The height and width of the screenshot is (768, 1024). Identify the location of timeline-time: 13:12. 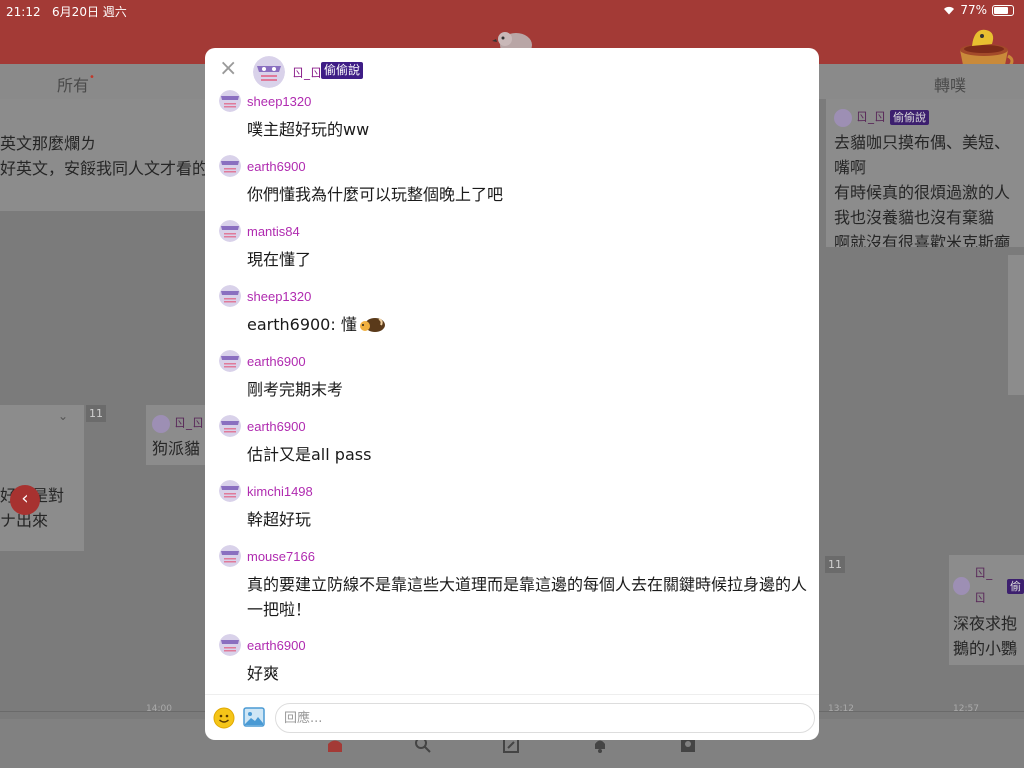
(841, 709).